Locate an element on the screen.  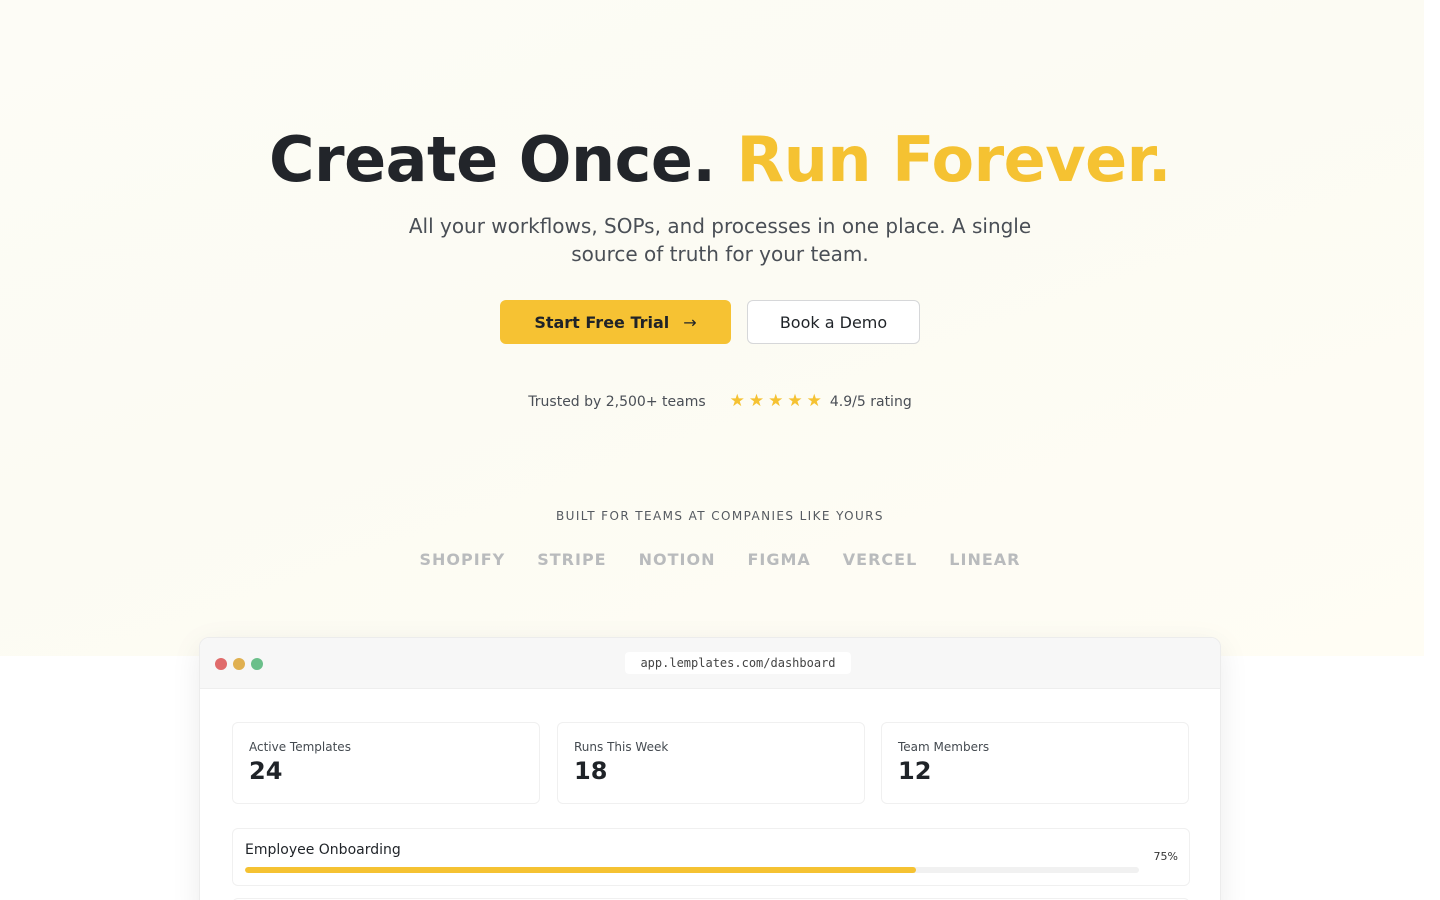
company-logo-notion: NOTION is located at coordinates (677, 559).